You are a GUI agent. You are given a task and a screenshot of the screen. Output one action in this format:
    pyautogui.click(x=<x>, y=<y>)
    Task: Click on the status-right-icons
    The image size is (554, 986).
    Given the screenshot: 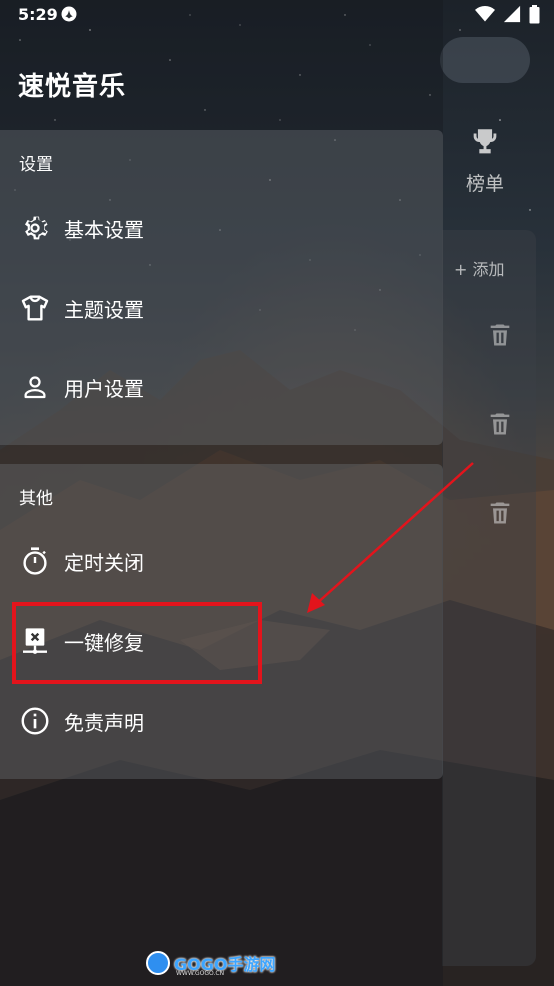 What is the action you would take?
    pyautogui.click(x=507, y=14)
    